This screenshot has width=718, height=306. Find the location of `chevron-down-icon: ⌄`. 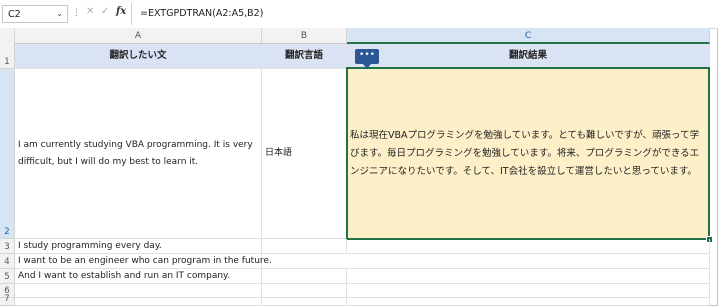

chevron-down-icon: ⌄ is located at coordinates (59, 13).